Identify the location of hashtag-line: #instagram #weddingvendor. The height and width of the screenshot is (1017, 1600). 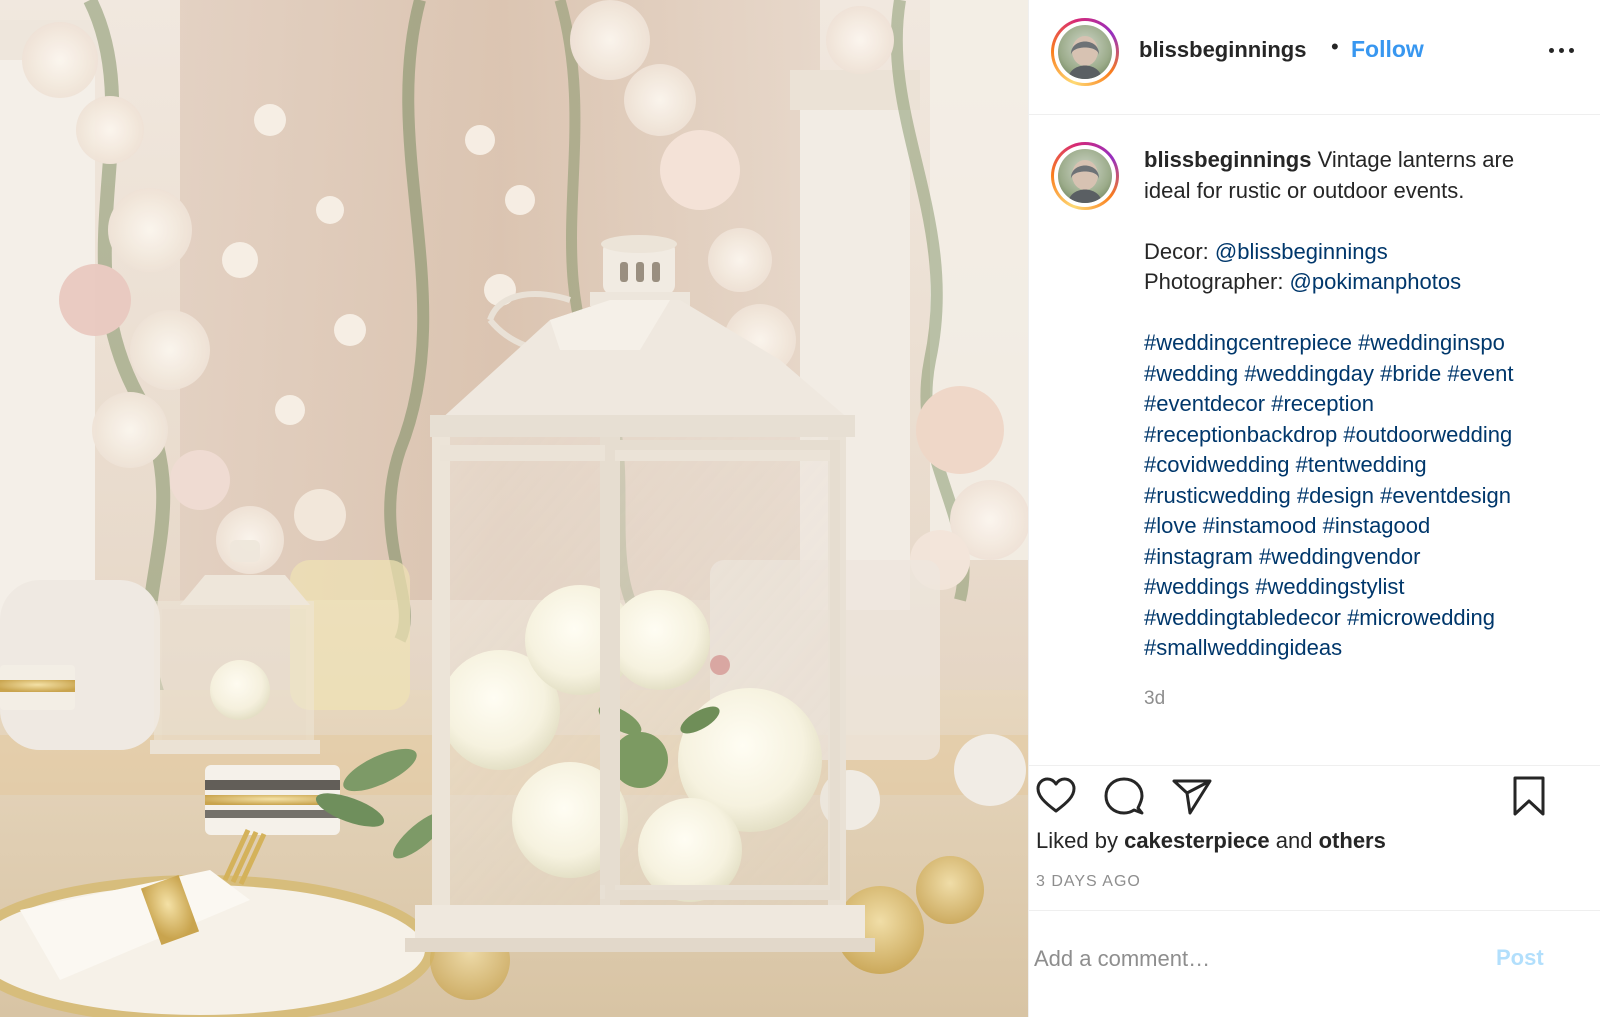
(1364, 557).